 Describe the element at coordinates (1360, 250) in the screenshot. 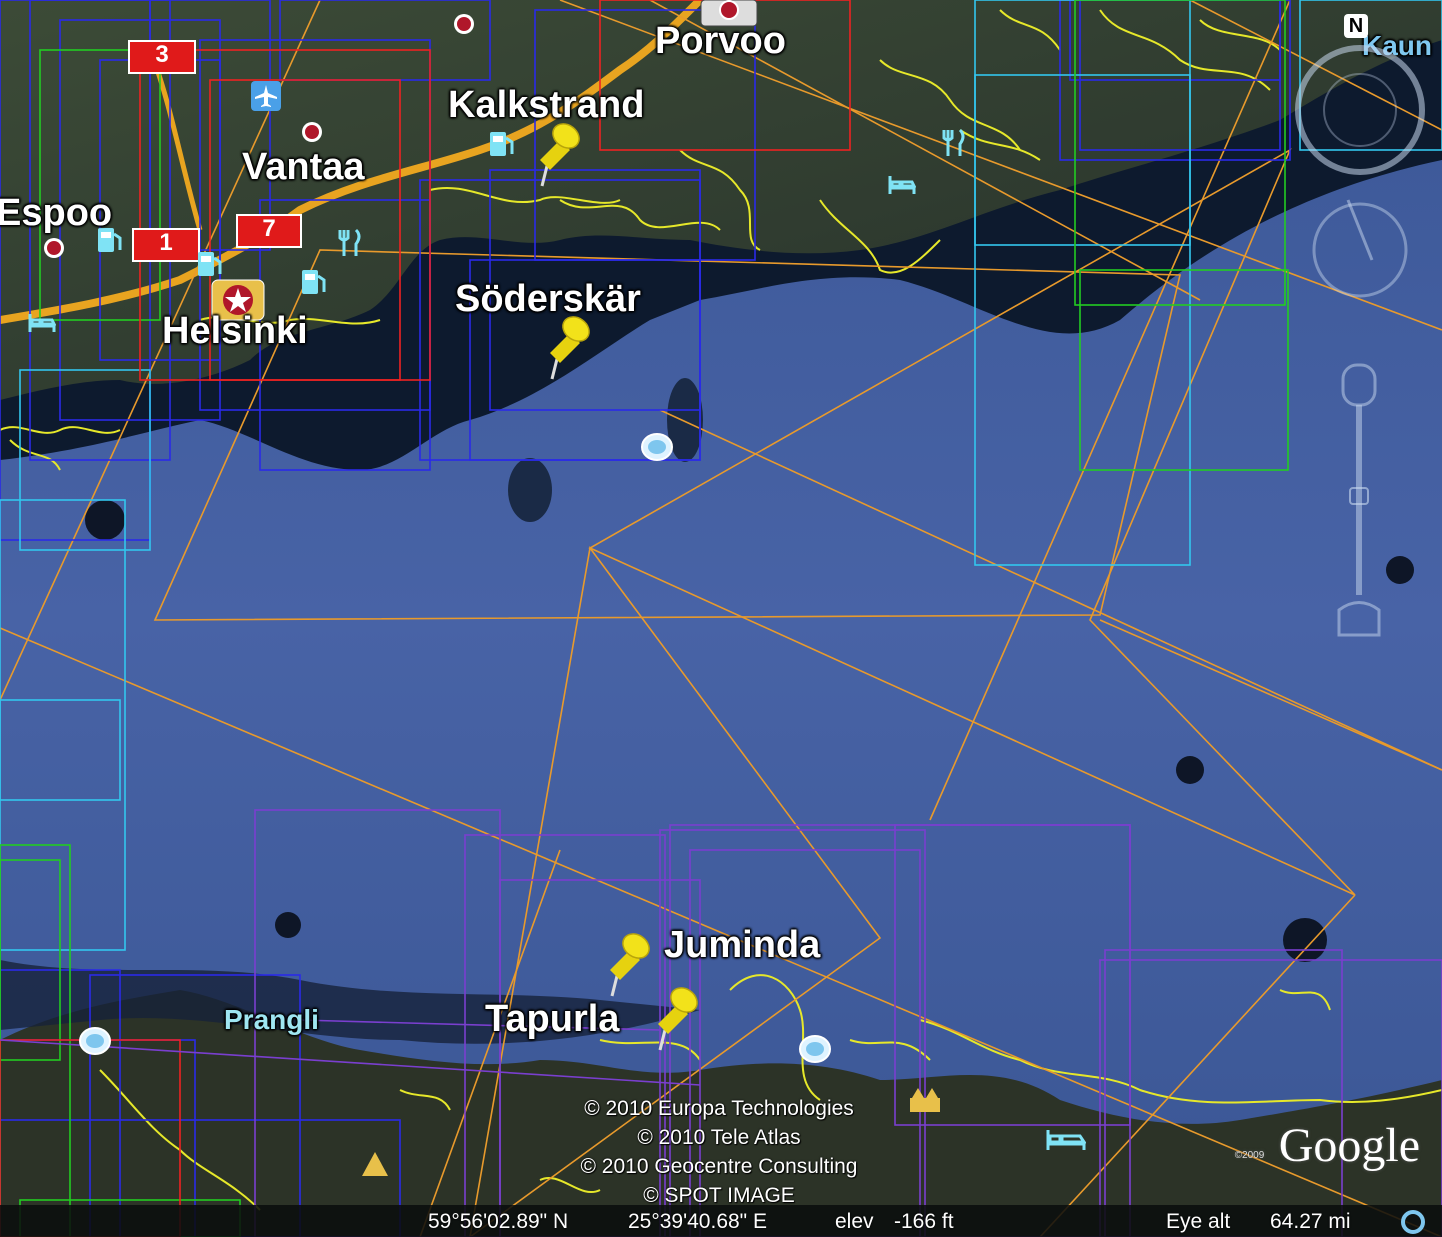

I see `move-joystick` at that location.